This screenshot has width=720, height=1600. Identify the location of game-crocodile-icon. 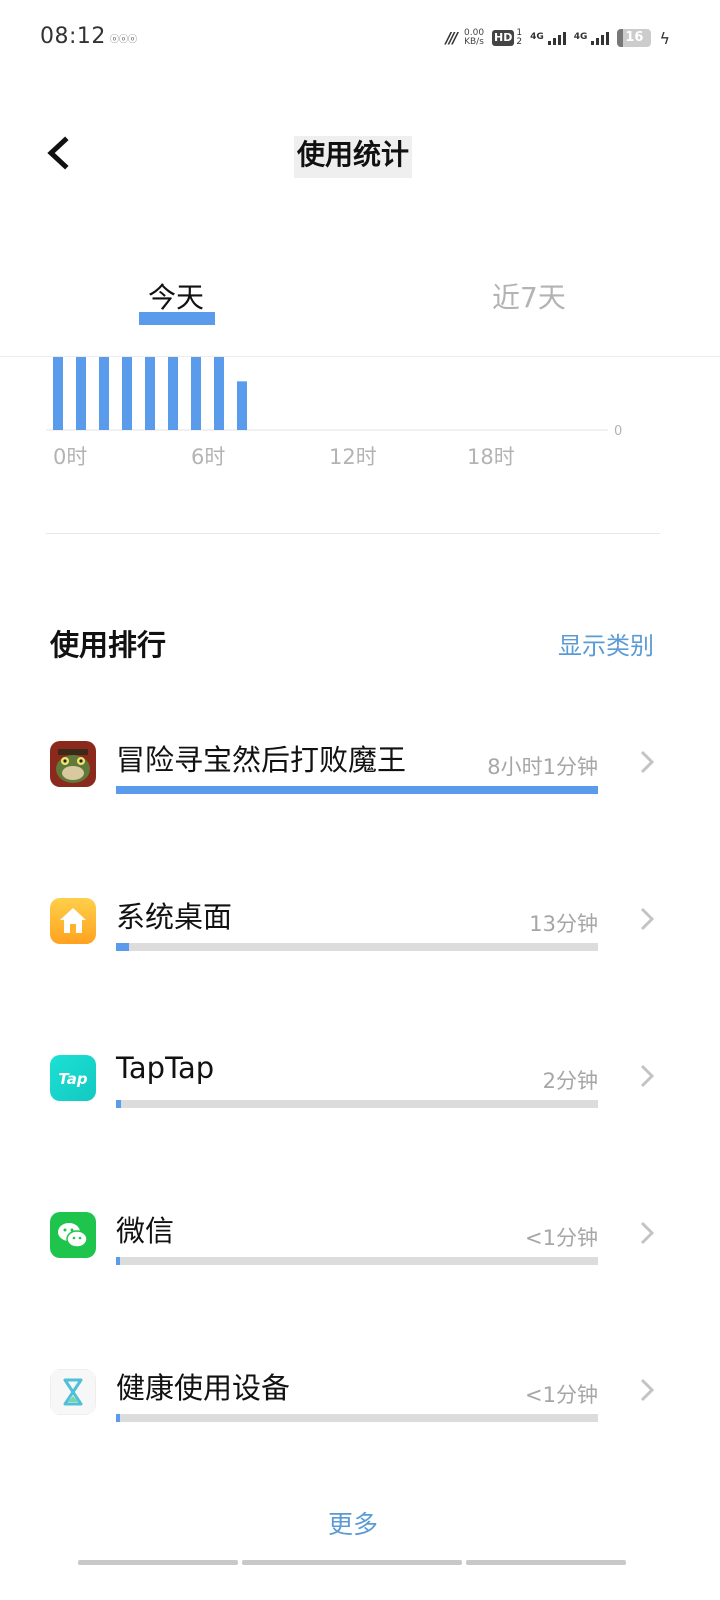
(73, 764).